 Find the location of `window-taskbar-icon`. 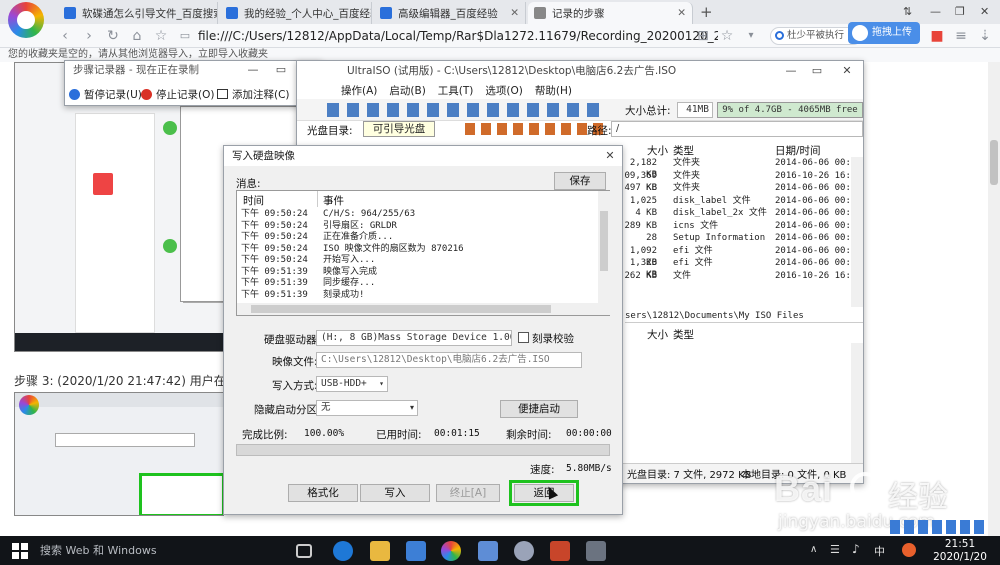

window-taskbar-icon is located at coordinates (596, 551).